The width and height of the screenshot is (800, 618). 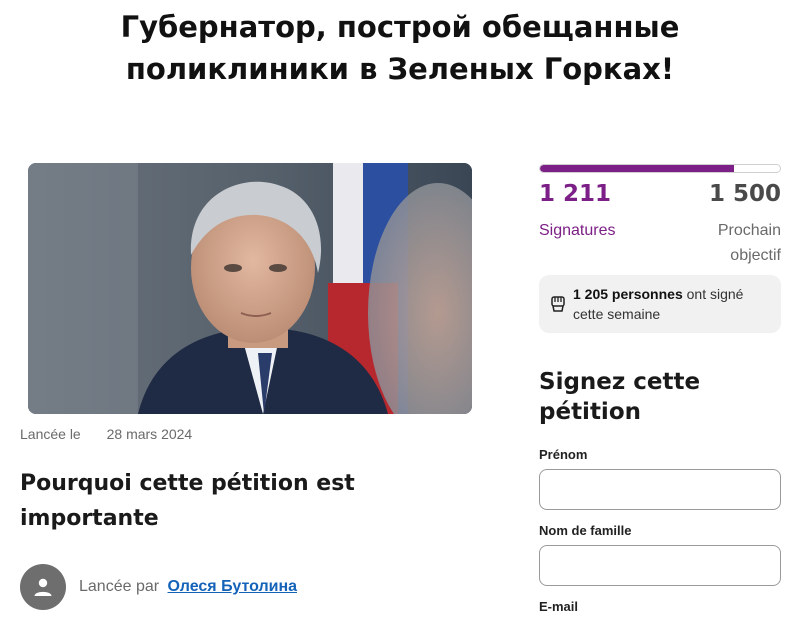 I want to click on launch-date: 28 mars 2024, so click(x=149, y=434).